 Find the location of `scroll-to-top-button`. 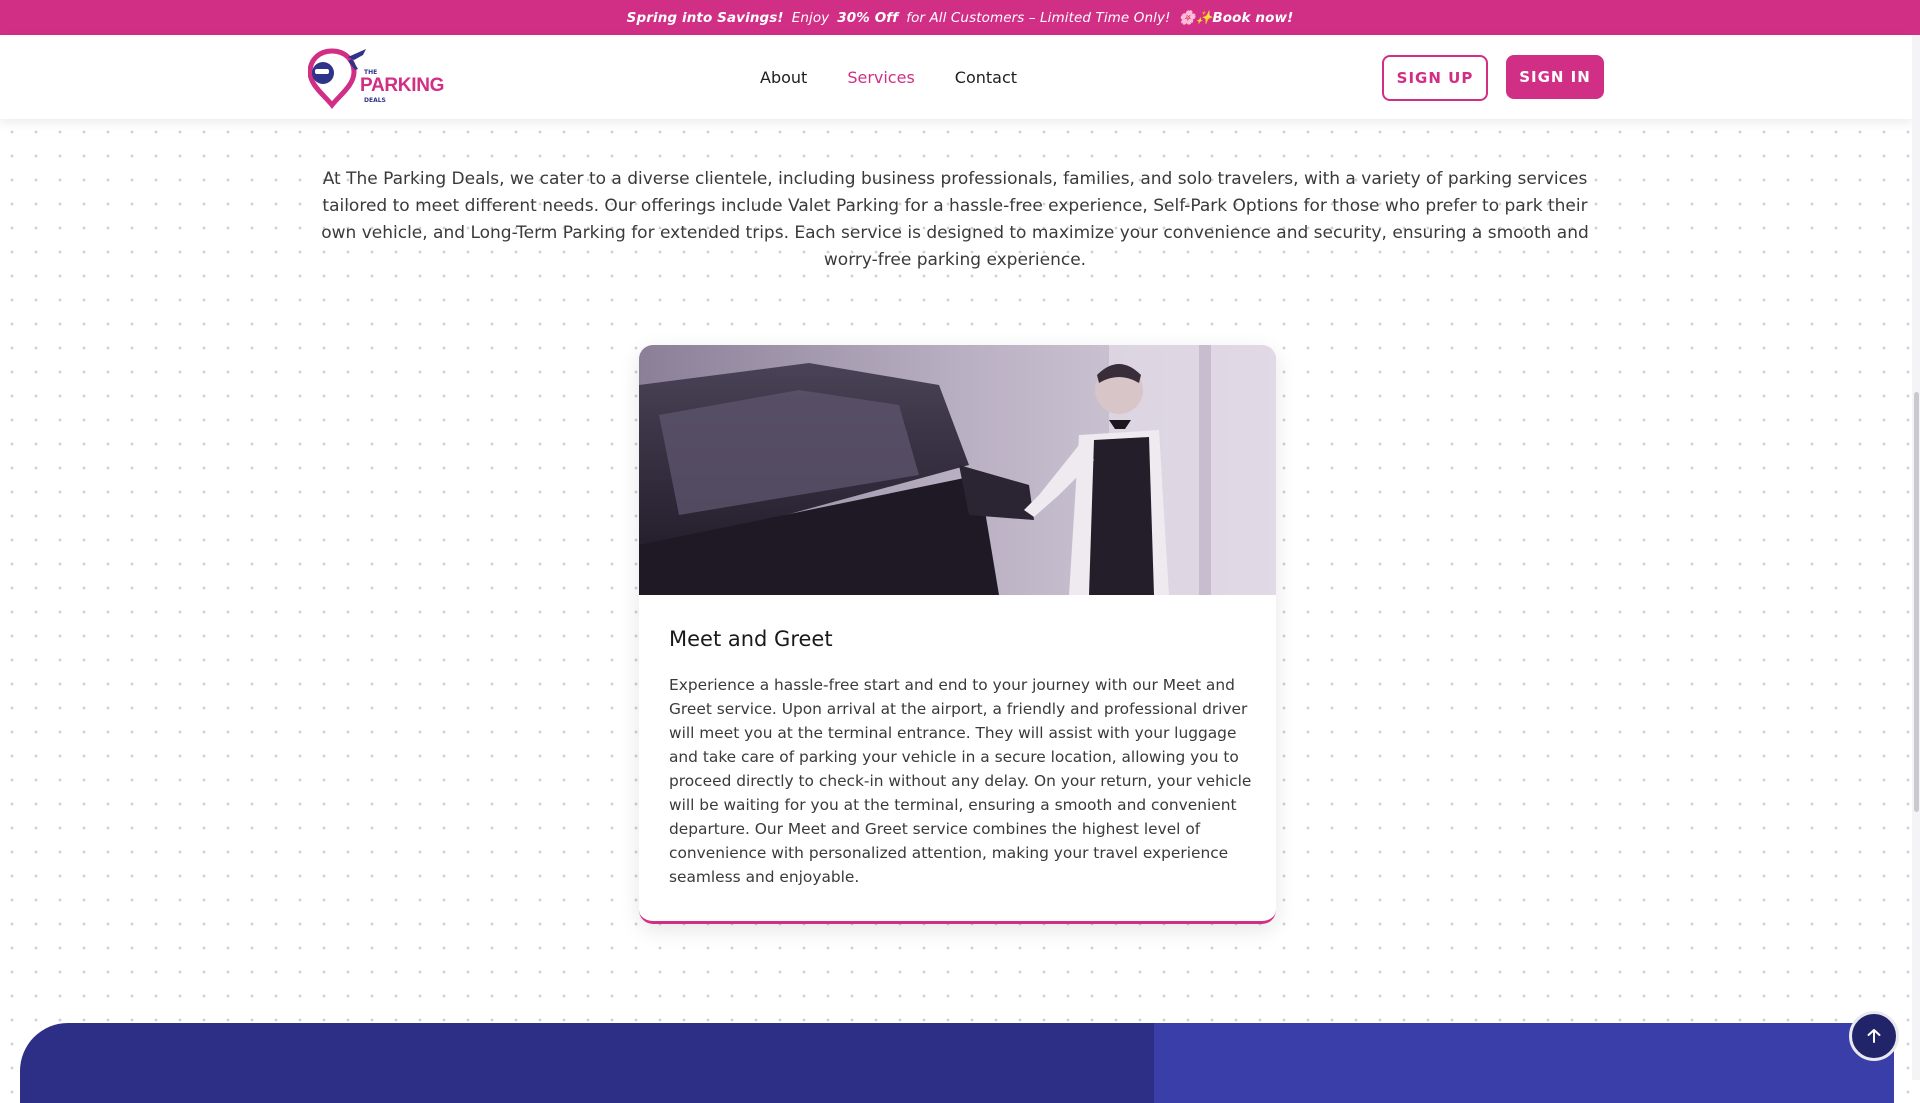

scroll-to-top-button is located at coordinates (1874, 1036).